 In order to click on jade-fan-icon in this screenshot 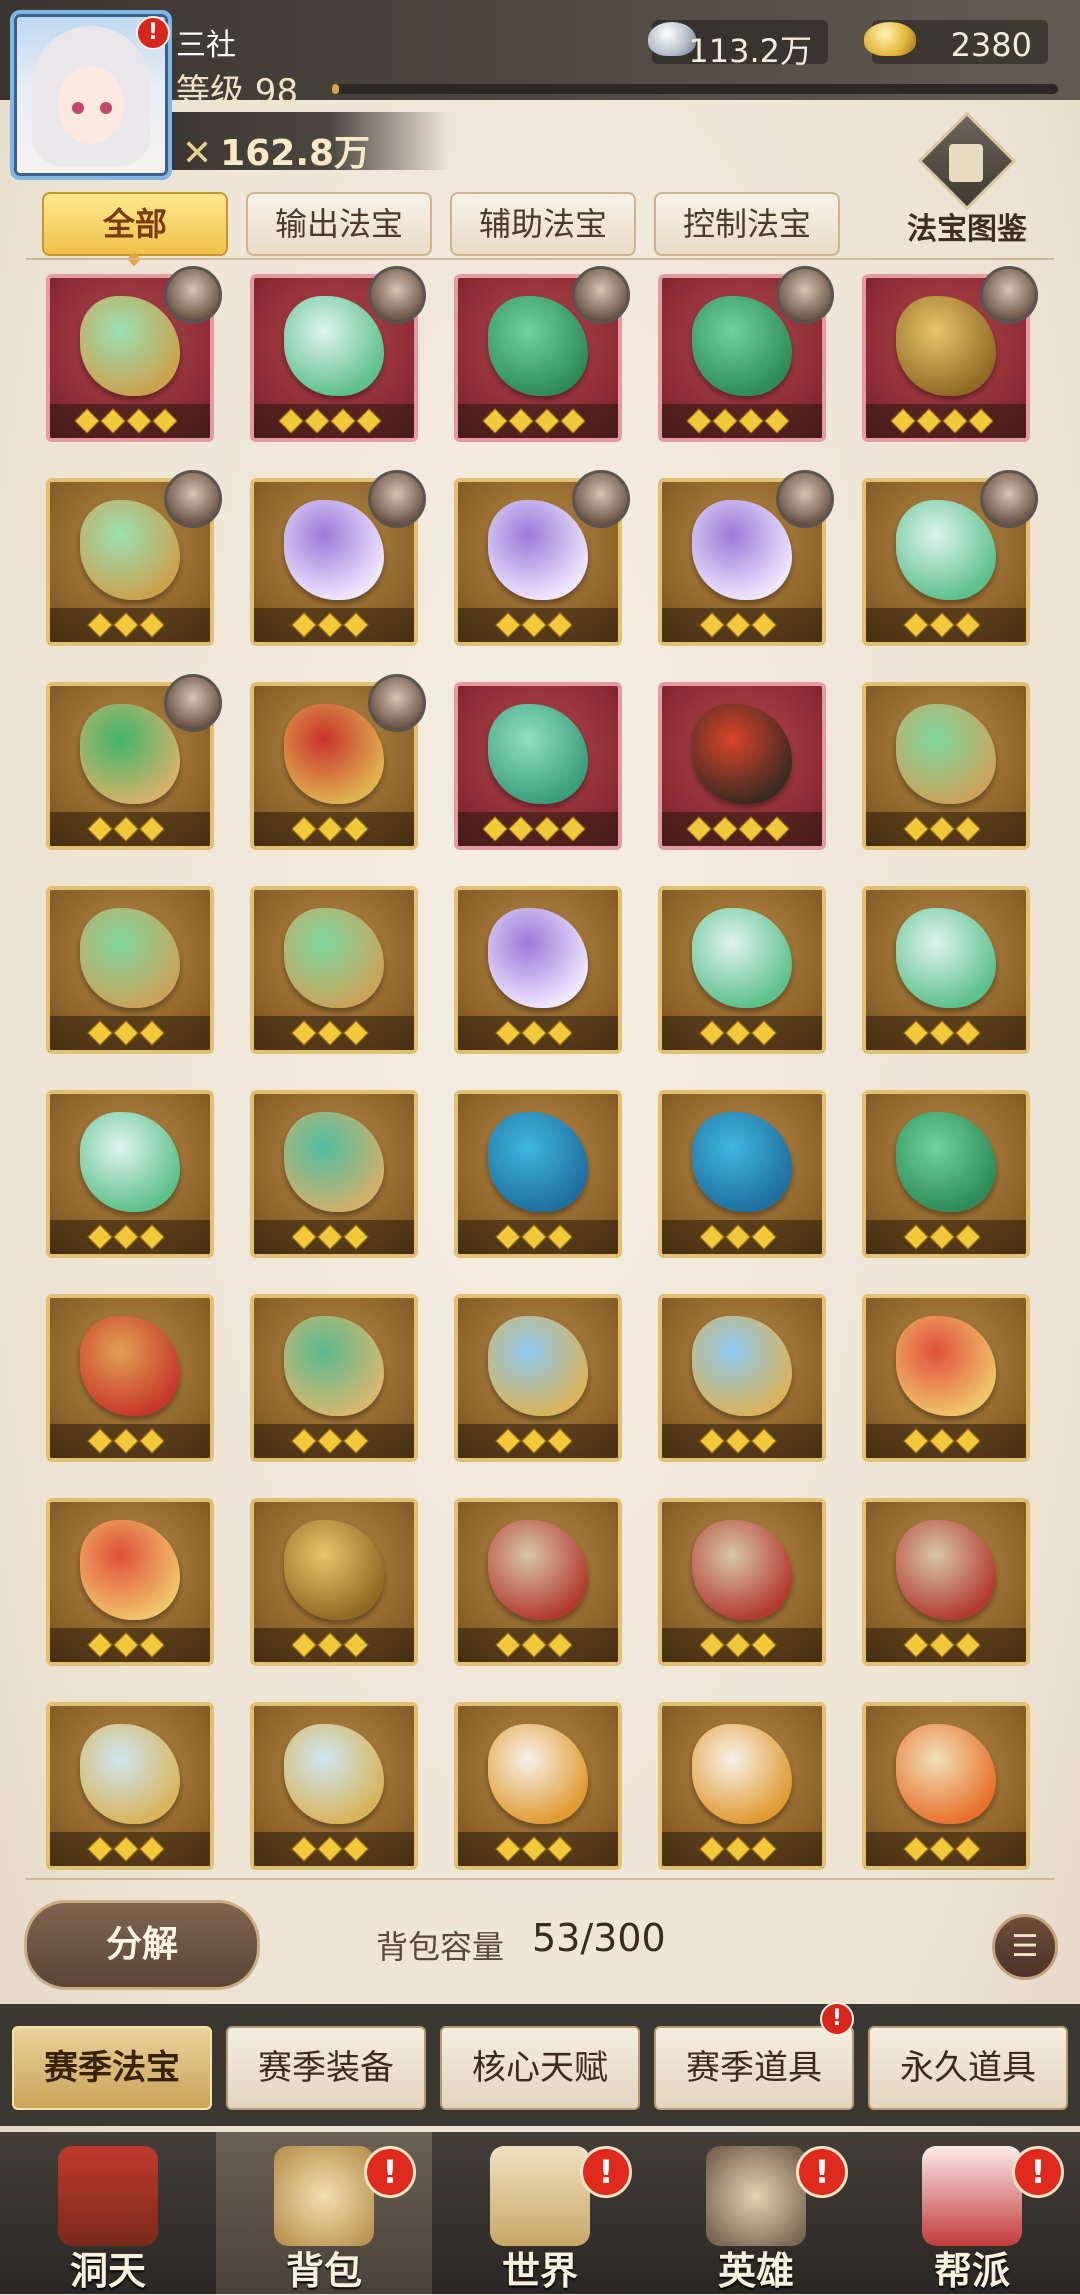, I will do `click(130, 958)`.